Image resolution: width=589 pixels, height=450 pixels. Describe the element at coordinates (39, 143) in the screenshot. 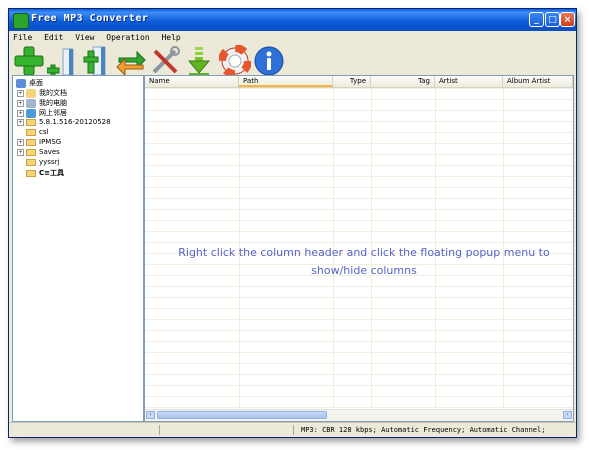

I see `tree-item-folder: + IPMSG` at that location.